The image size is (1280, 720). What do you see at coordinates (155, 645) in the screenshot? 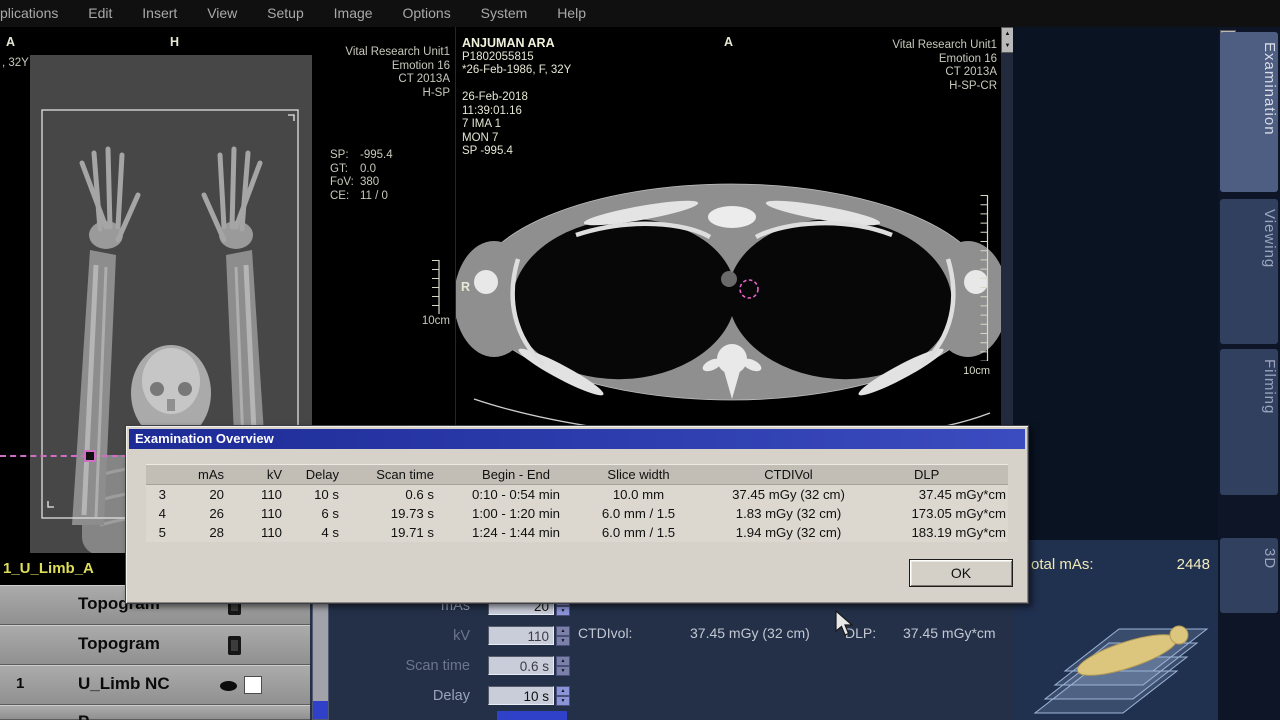
I see `list-item-topogram-2: Topogram` at bounding box center [155, 645].